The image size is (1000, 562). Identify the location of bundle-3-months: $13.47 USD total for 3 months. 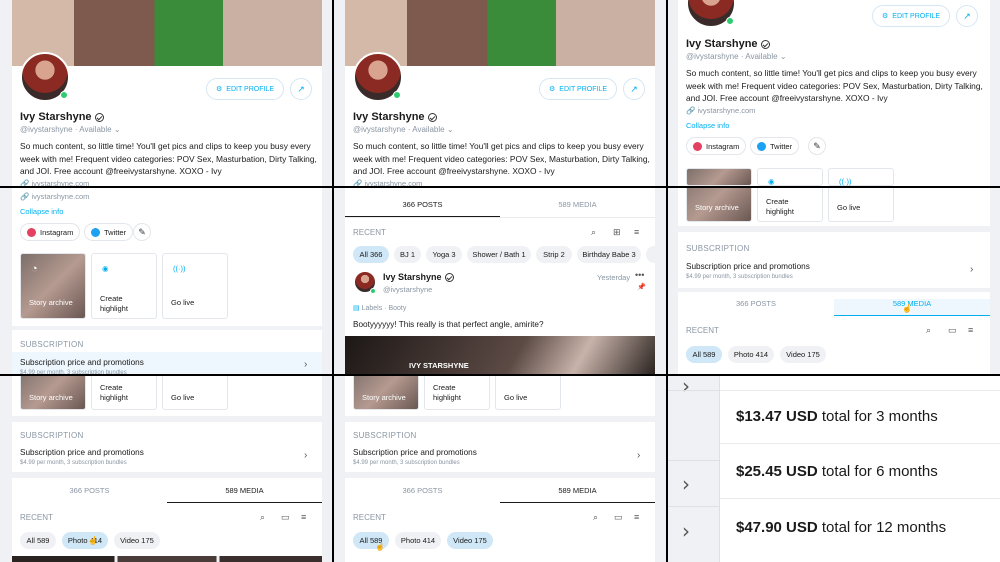
(837, 416).